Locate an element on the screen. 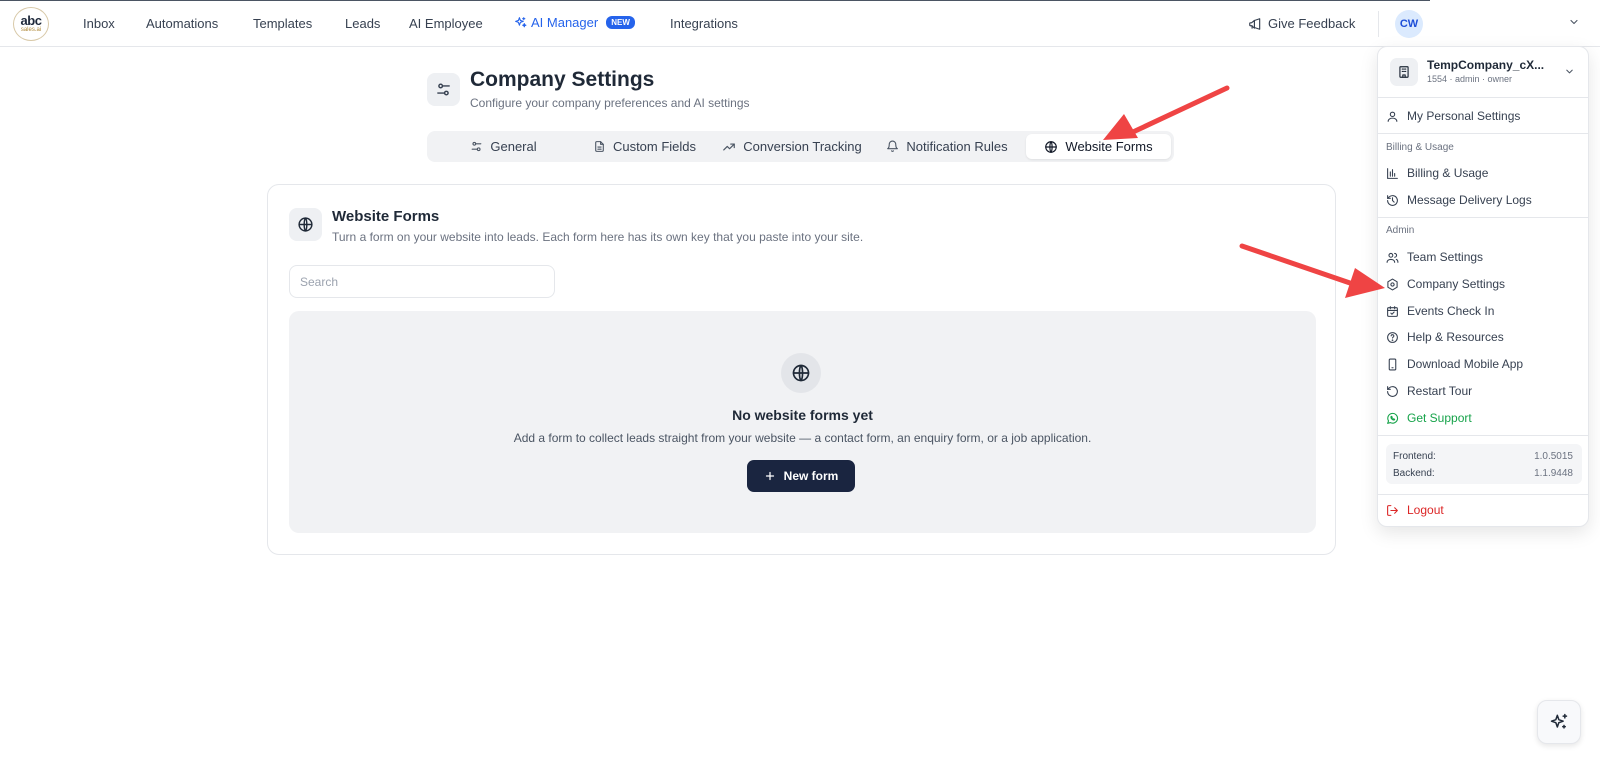 This screenshot has height=758, width=1600. menu-item-get-support: Get Support is located at coordinates (1429, 418).